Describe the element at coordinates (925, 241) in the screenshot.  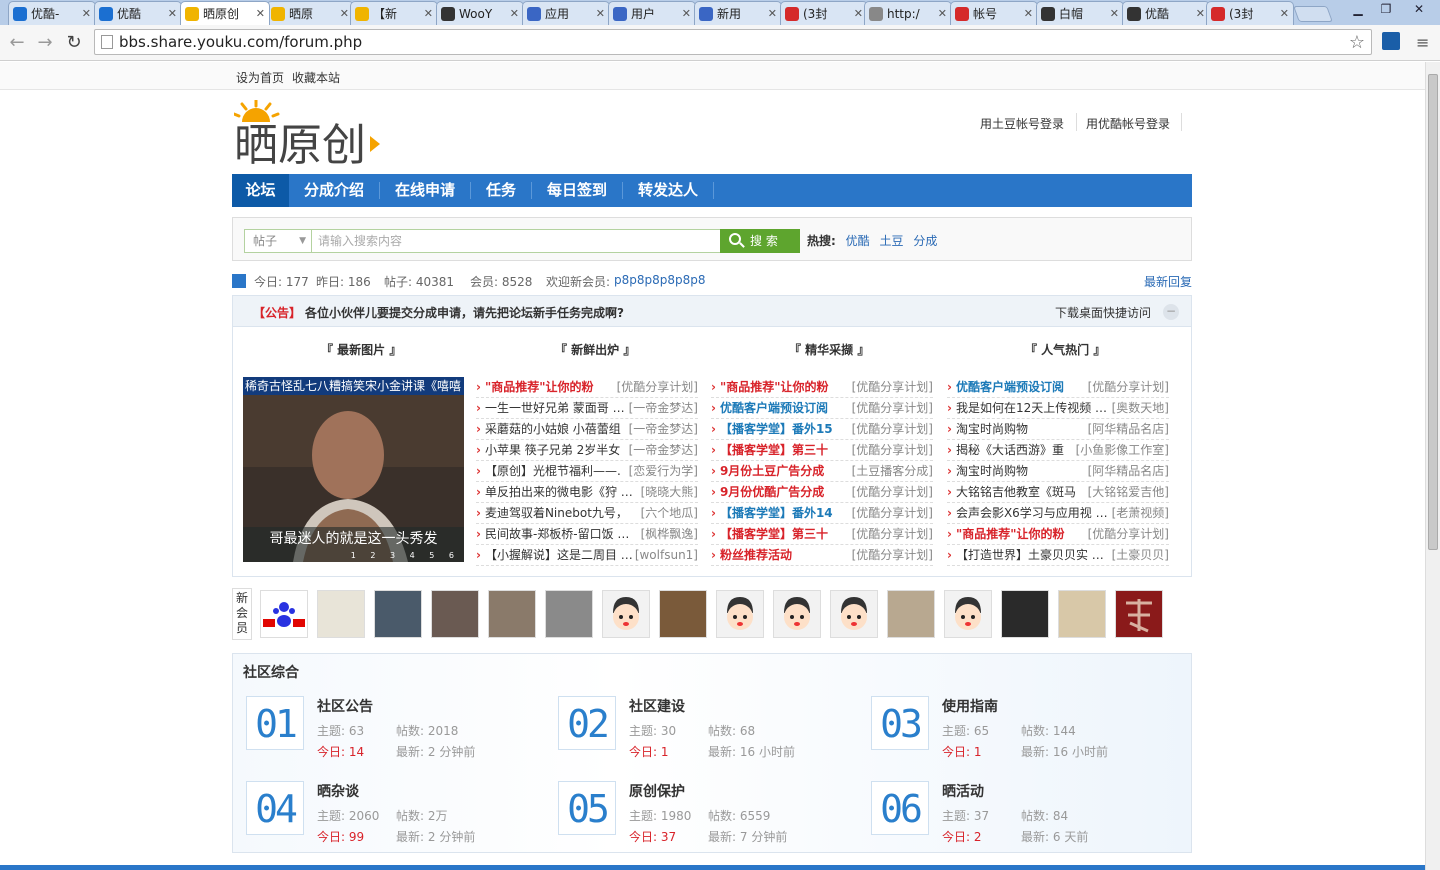
I see `hot-search-link: 分成` at that location.